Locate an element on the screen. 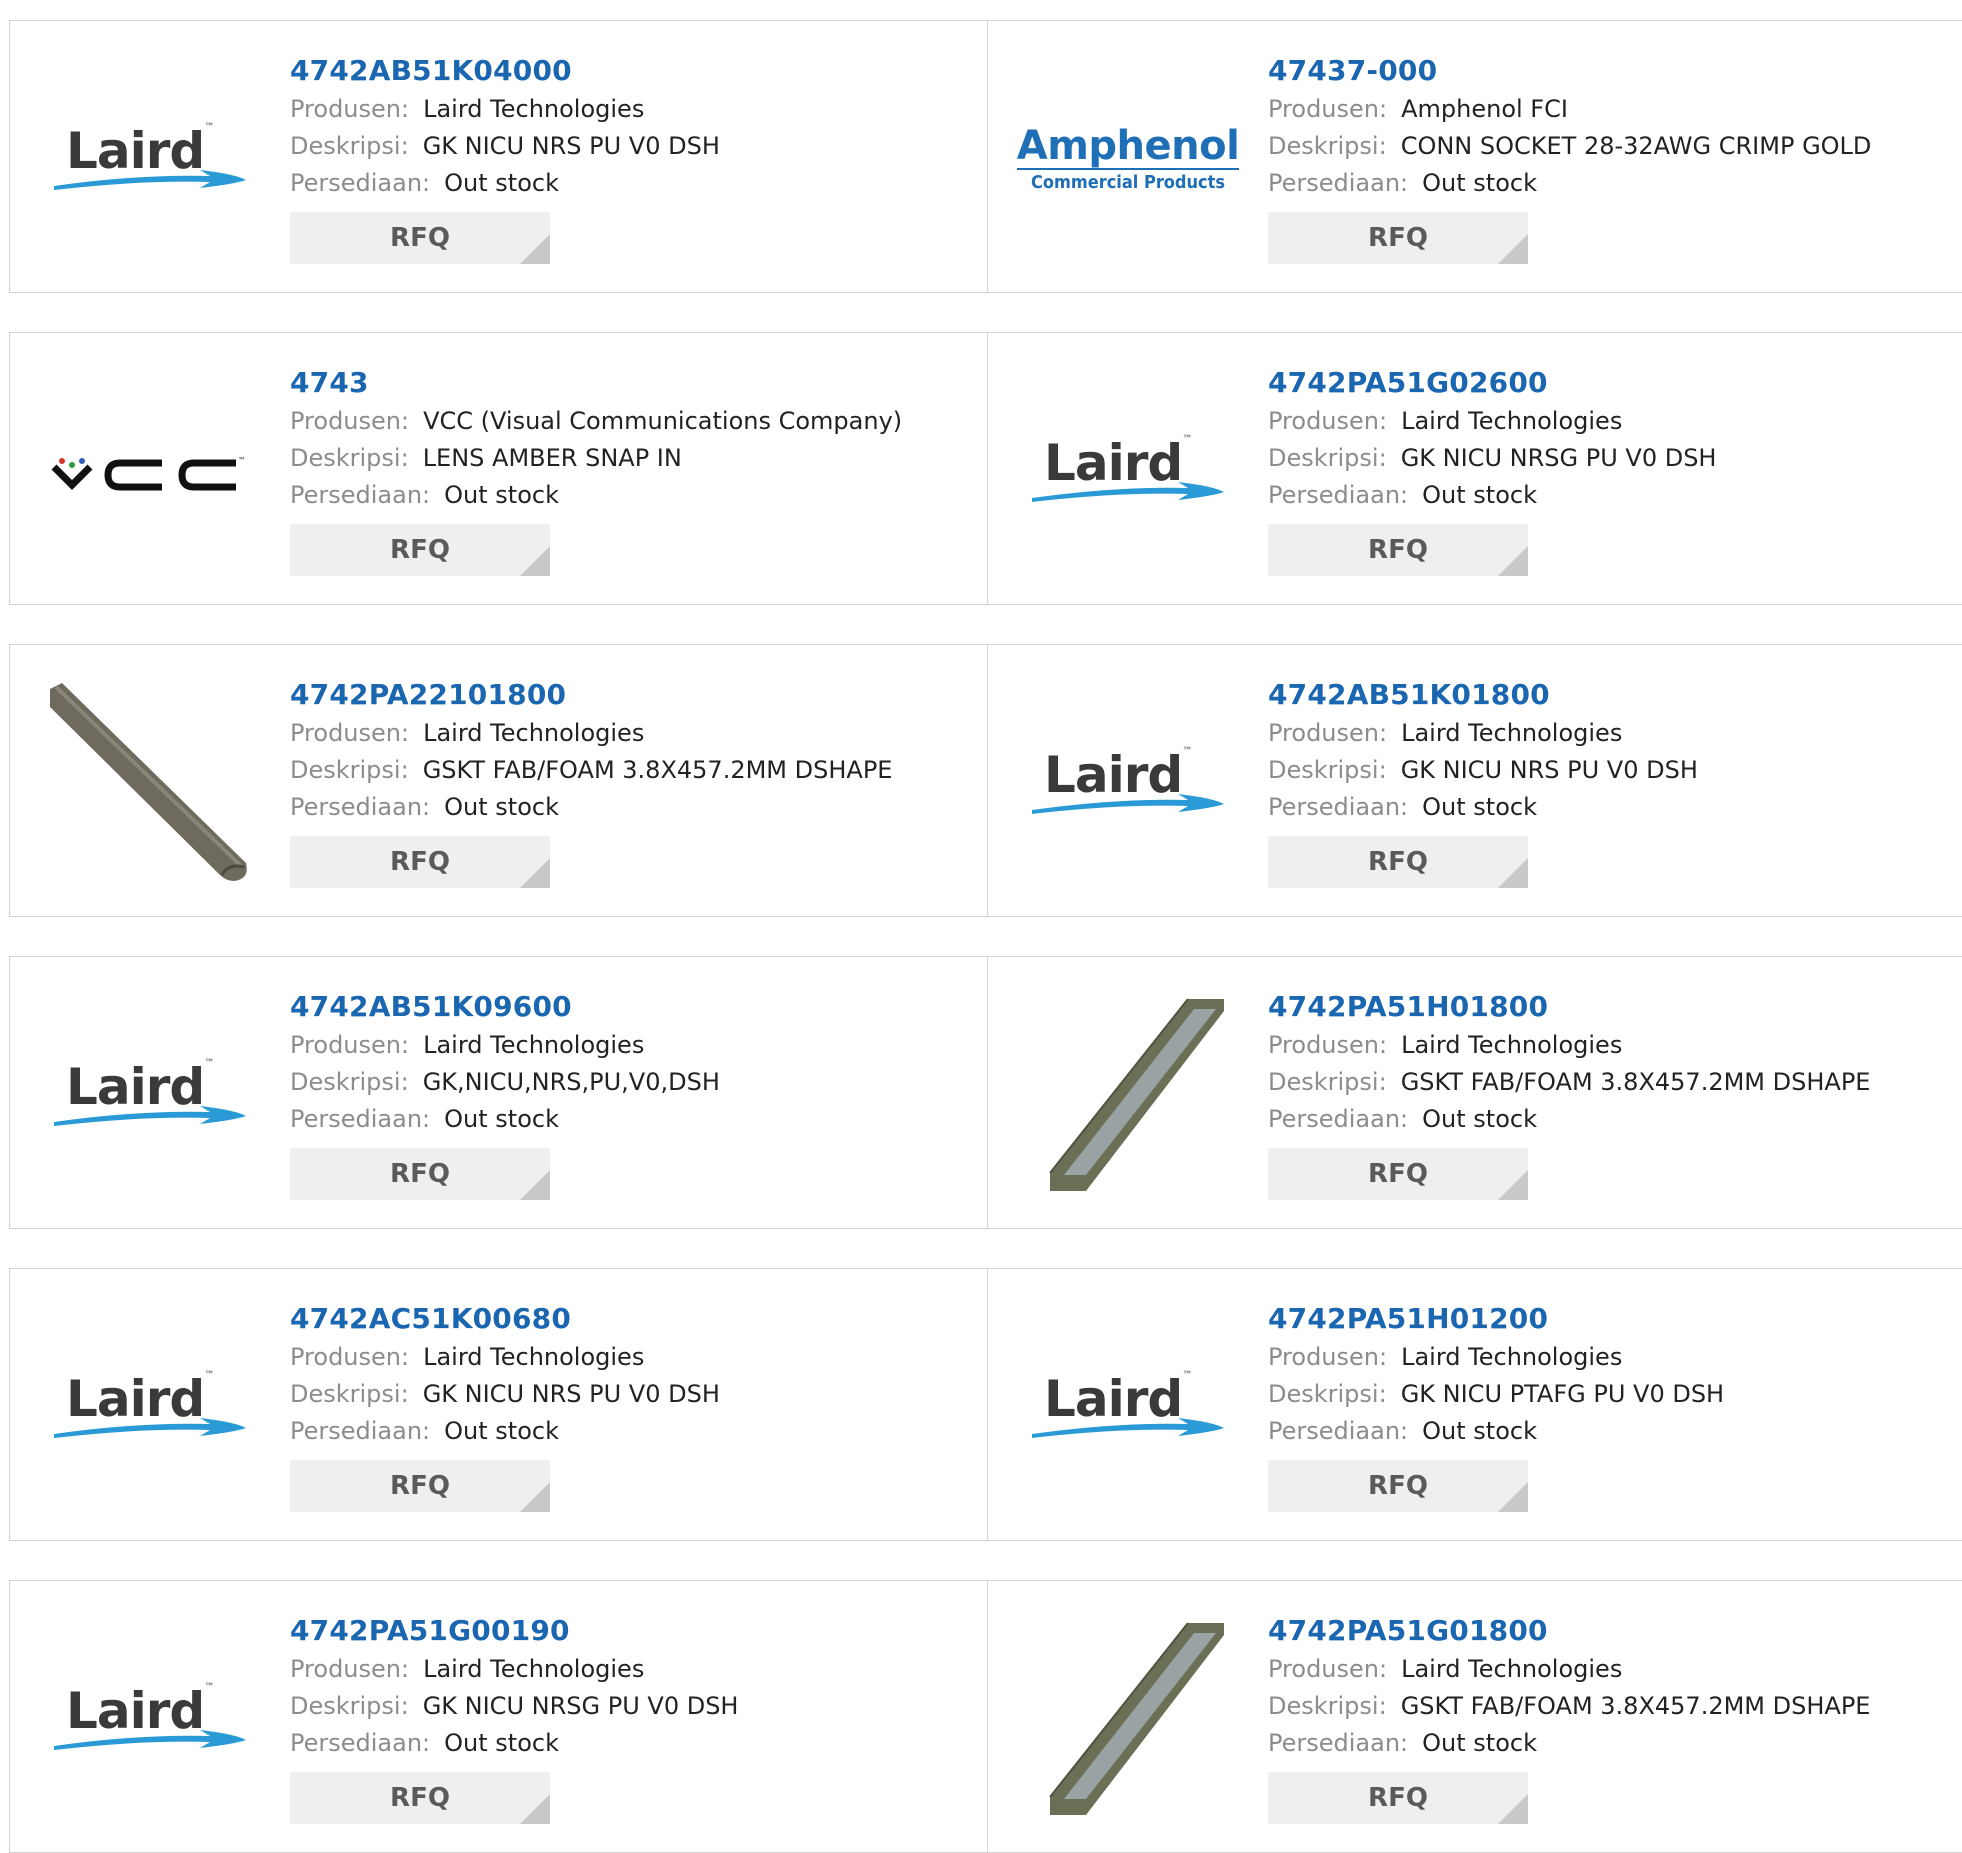 This screenshot has width=1962, height=1853. part-number-link: 4742AB51K09600 is located at coordinates (505, 1007).